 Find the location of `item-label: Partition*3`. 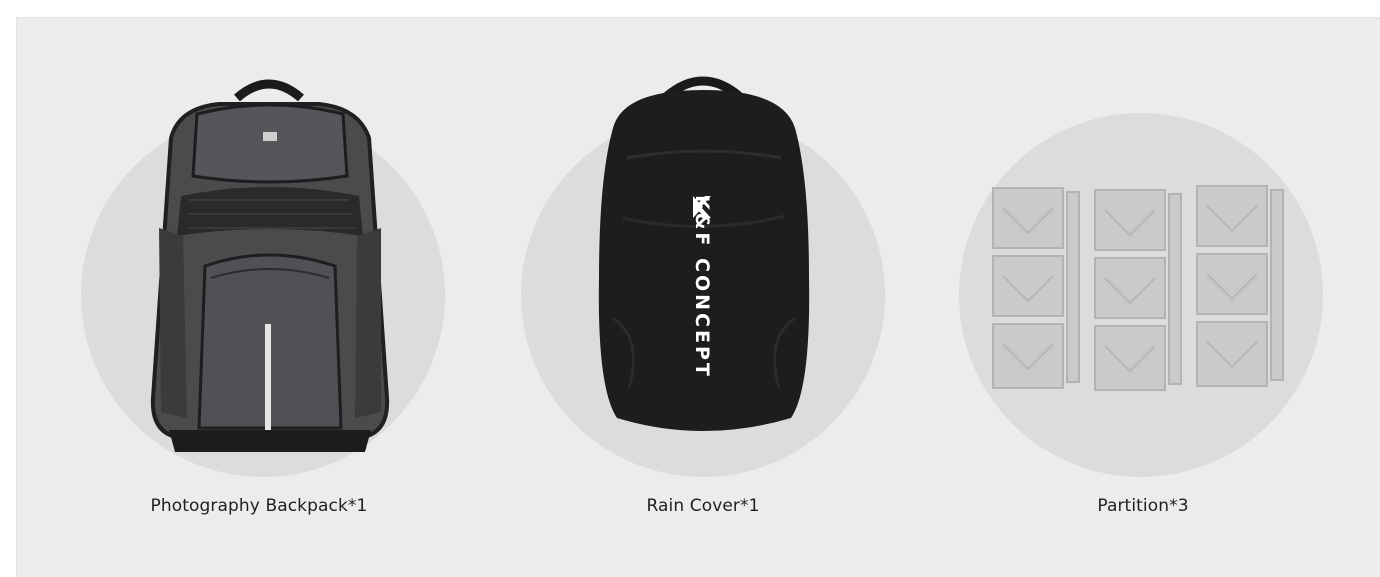

item-label: Partition*3 is located at coordinates (1143, 506).